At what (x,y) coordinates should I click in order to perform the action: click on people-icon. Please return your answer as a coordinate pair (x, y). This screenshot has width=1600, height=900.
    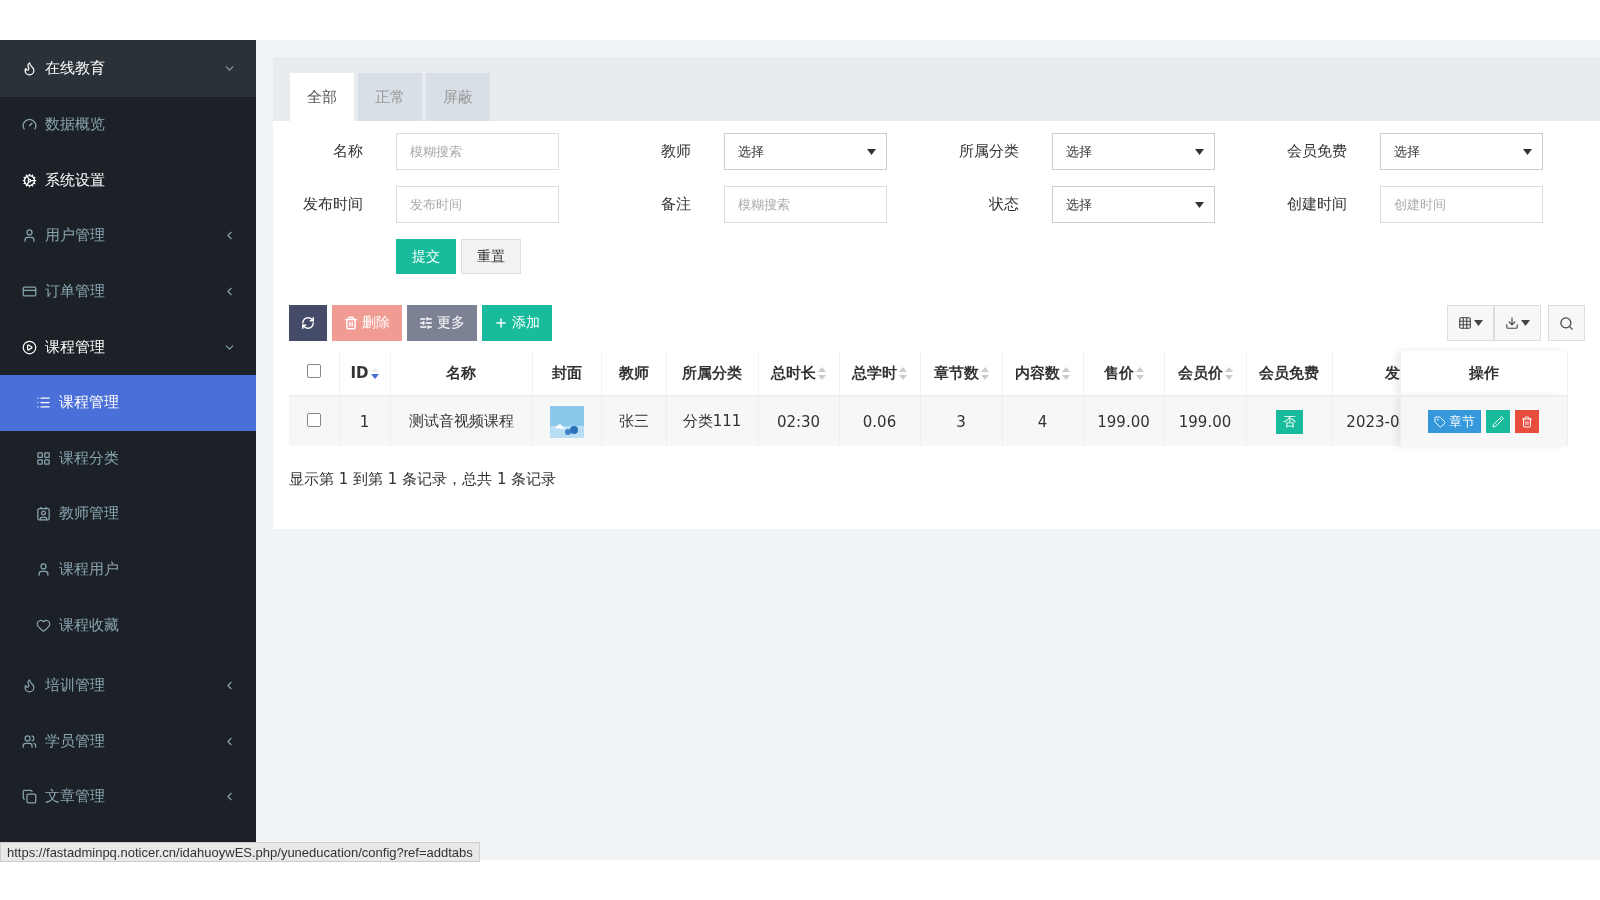
    Looking at the image, I should click on (29, 741).